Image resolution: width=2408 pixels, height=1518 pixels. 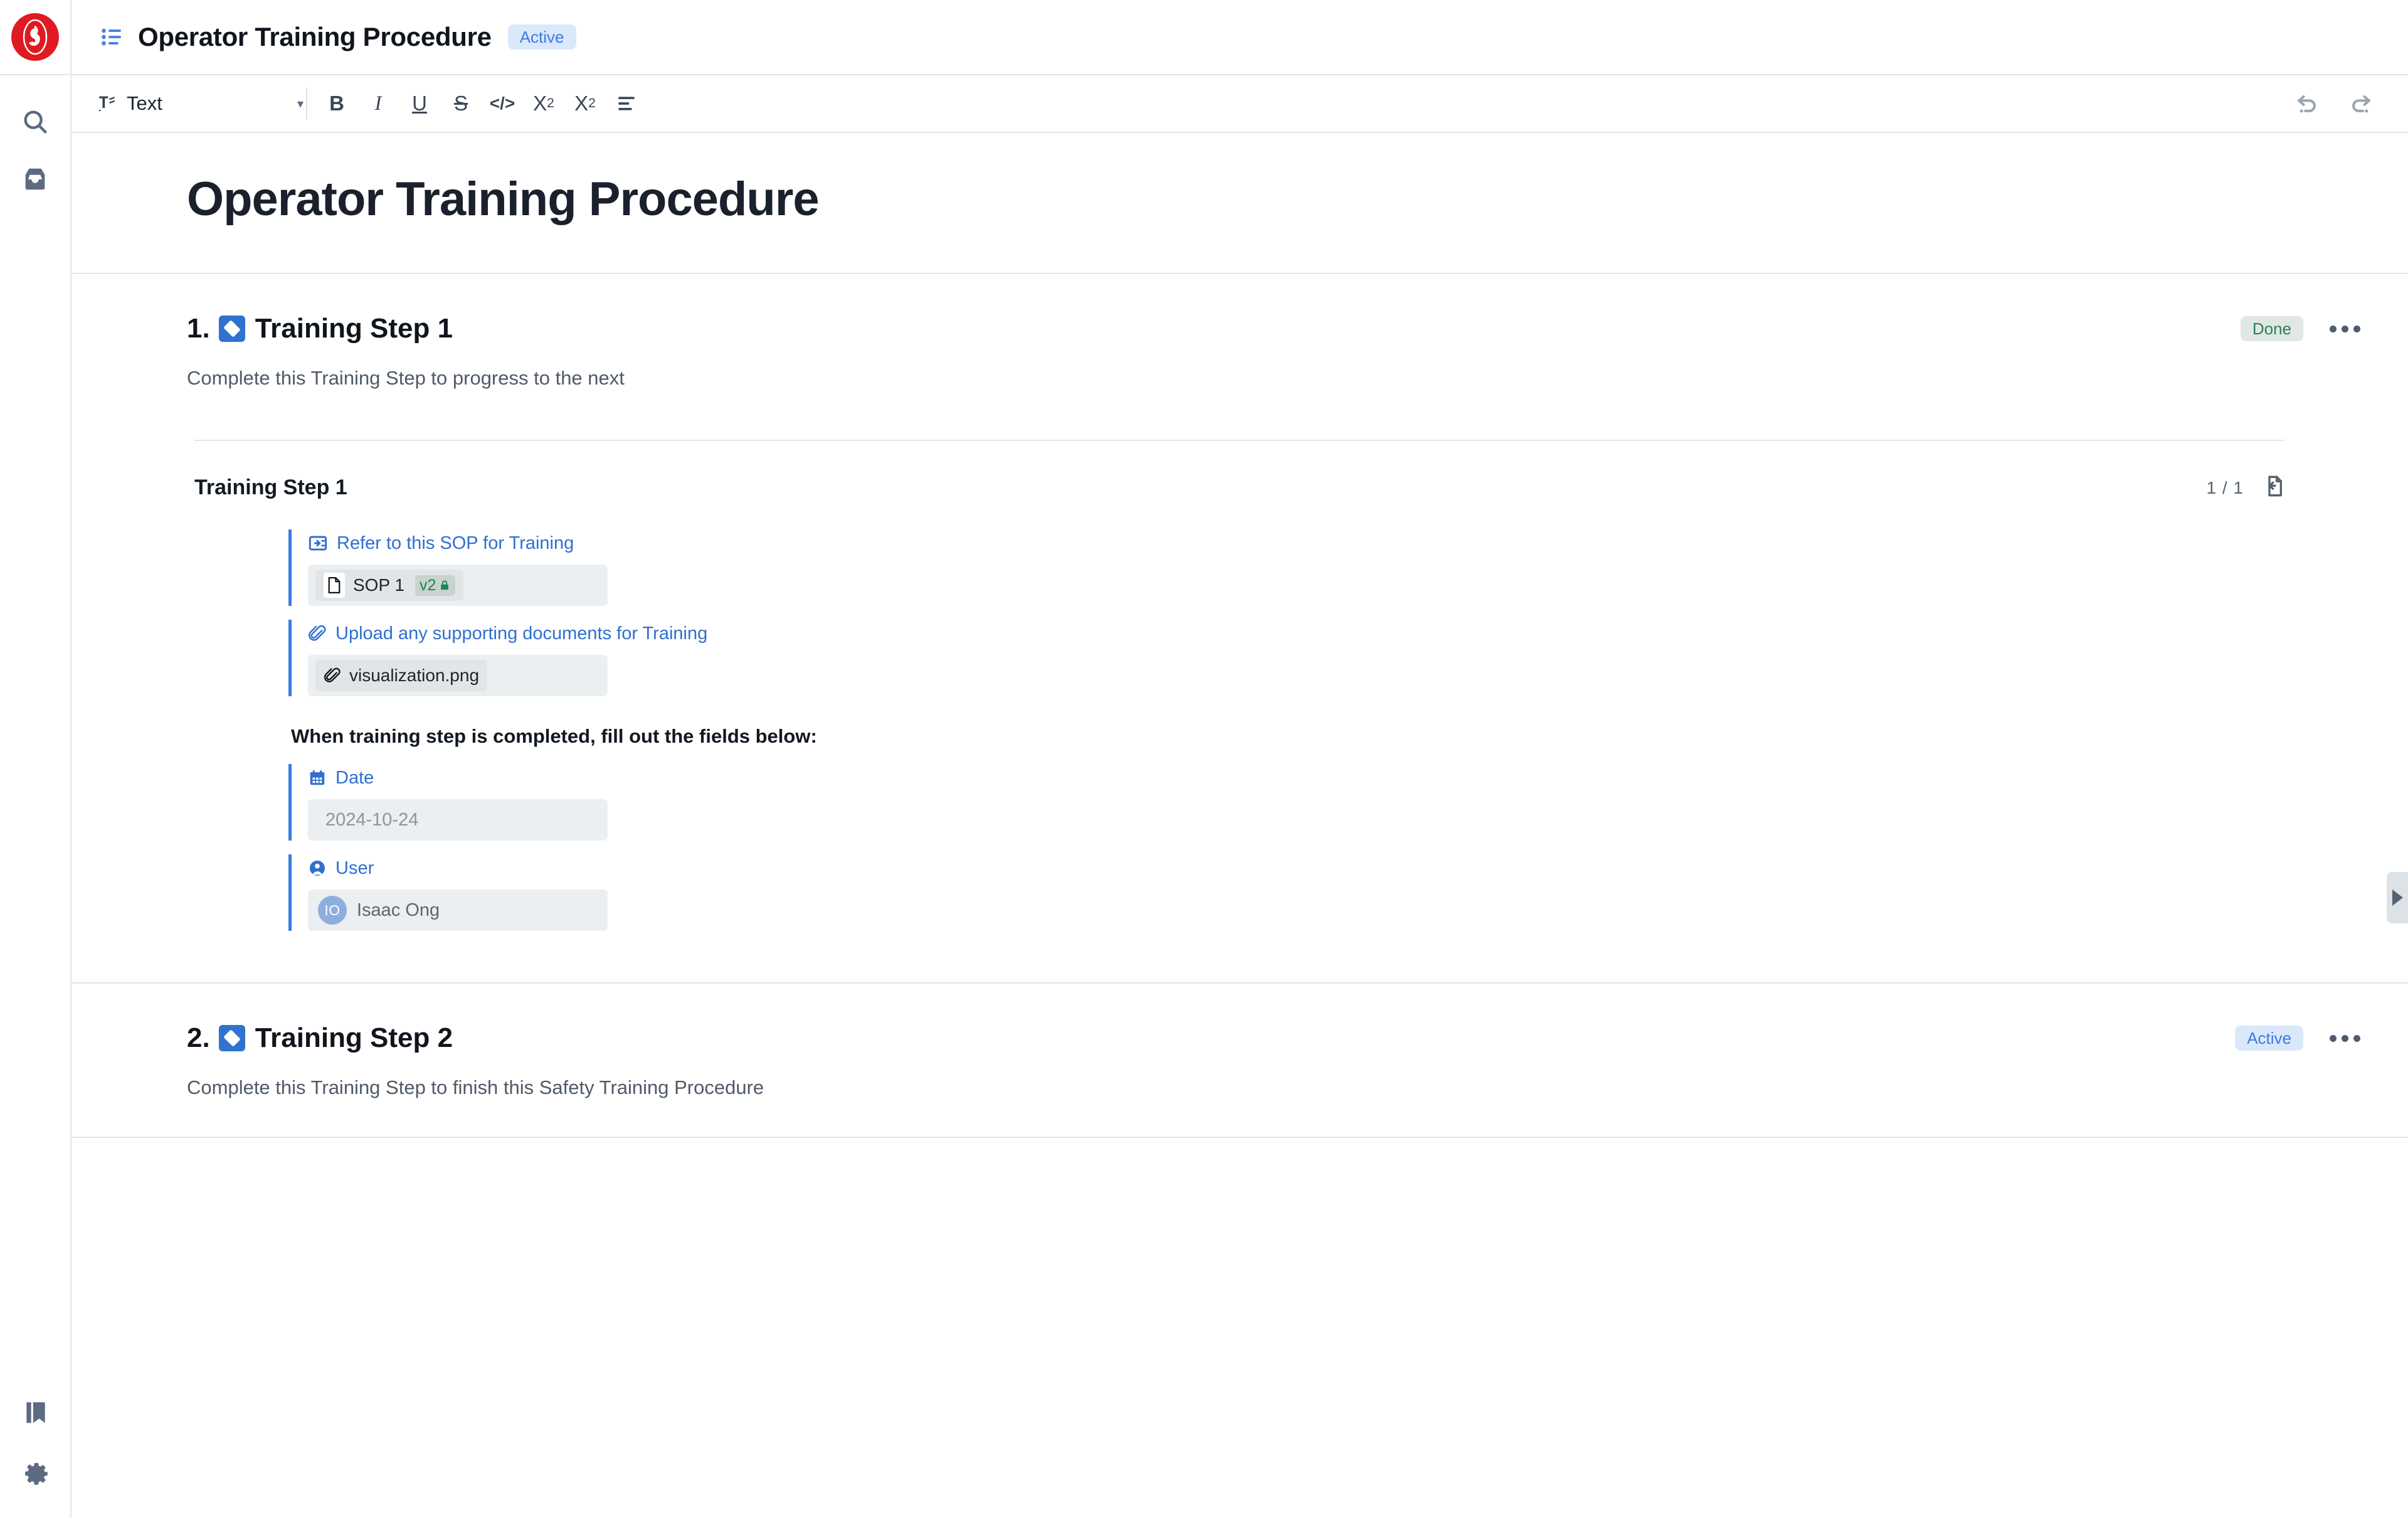 I want to click on sidebar-item-search, so click(x=35, y=122).